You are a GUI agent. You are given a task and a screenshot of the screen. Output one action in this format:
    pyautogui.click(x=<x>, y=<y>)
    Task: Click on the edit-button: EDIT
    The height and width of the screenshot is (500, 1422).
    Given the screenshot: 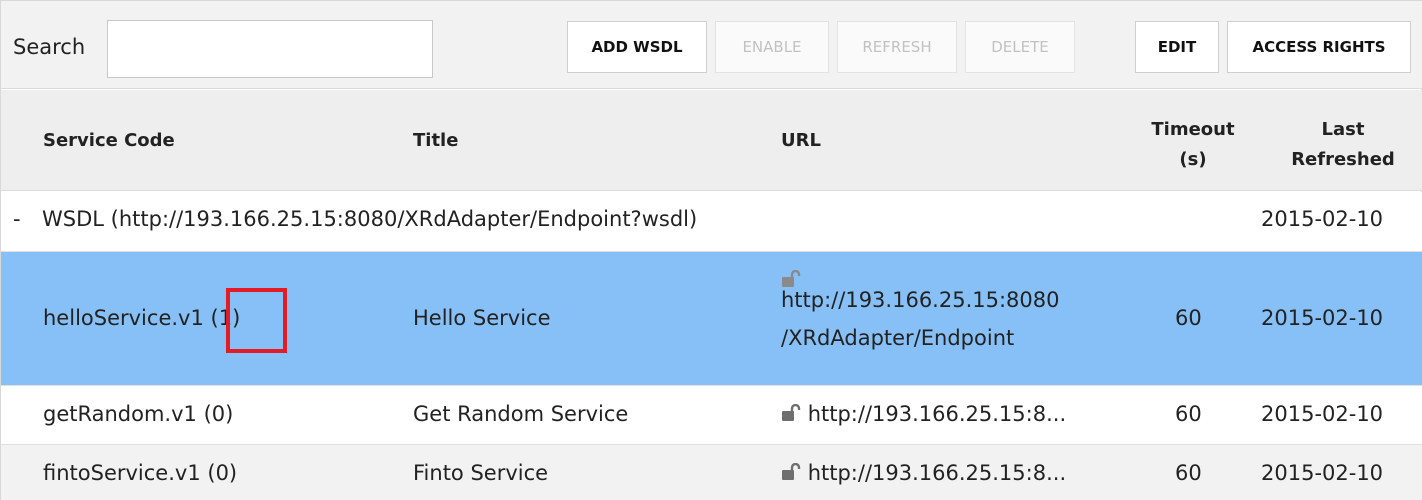 What is the action you would take?
    pyautogui.click(x=1177, y=47)
    